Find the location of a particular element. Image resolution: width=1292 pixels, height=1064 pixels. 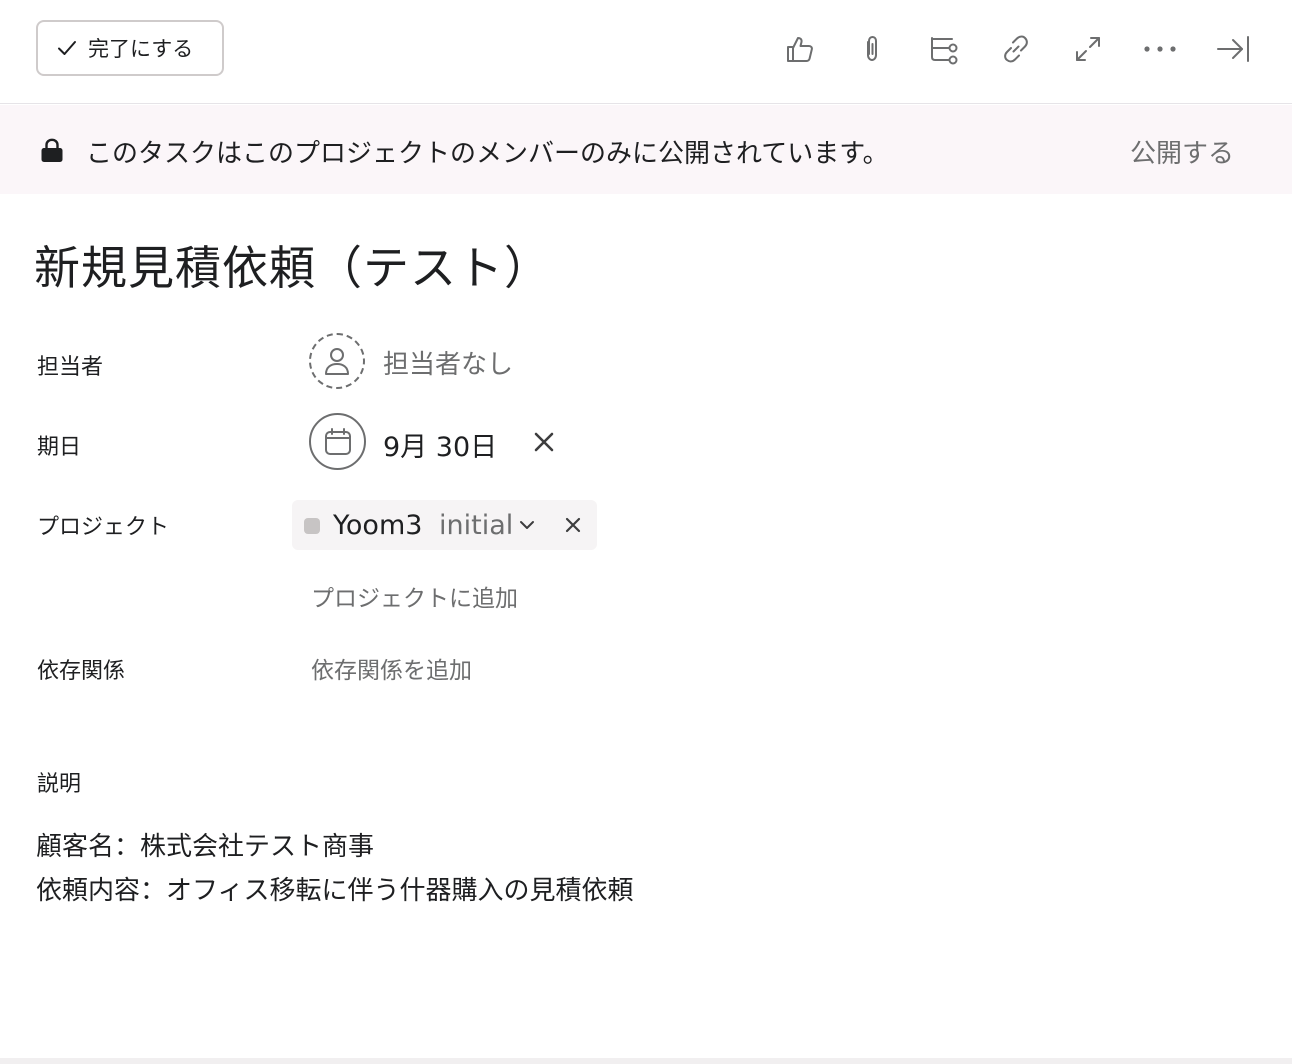

subtask-icon is located at coordinates (944, 51).